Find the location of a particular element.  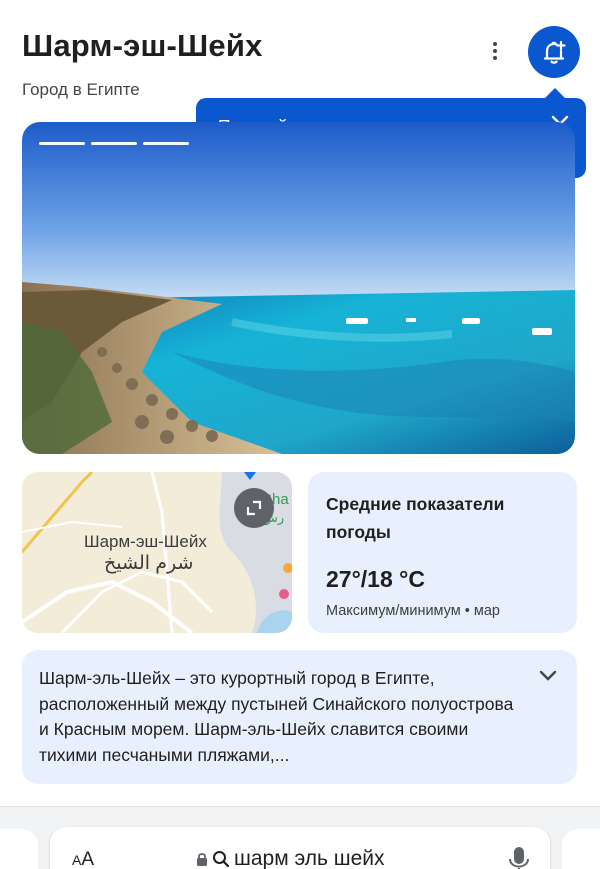

expand-map-button is located at coordinates (254, 508).